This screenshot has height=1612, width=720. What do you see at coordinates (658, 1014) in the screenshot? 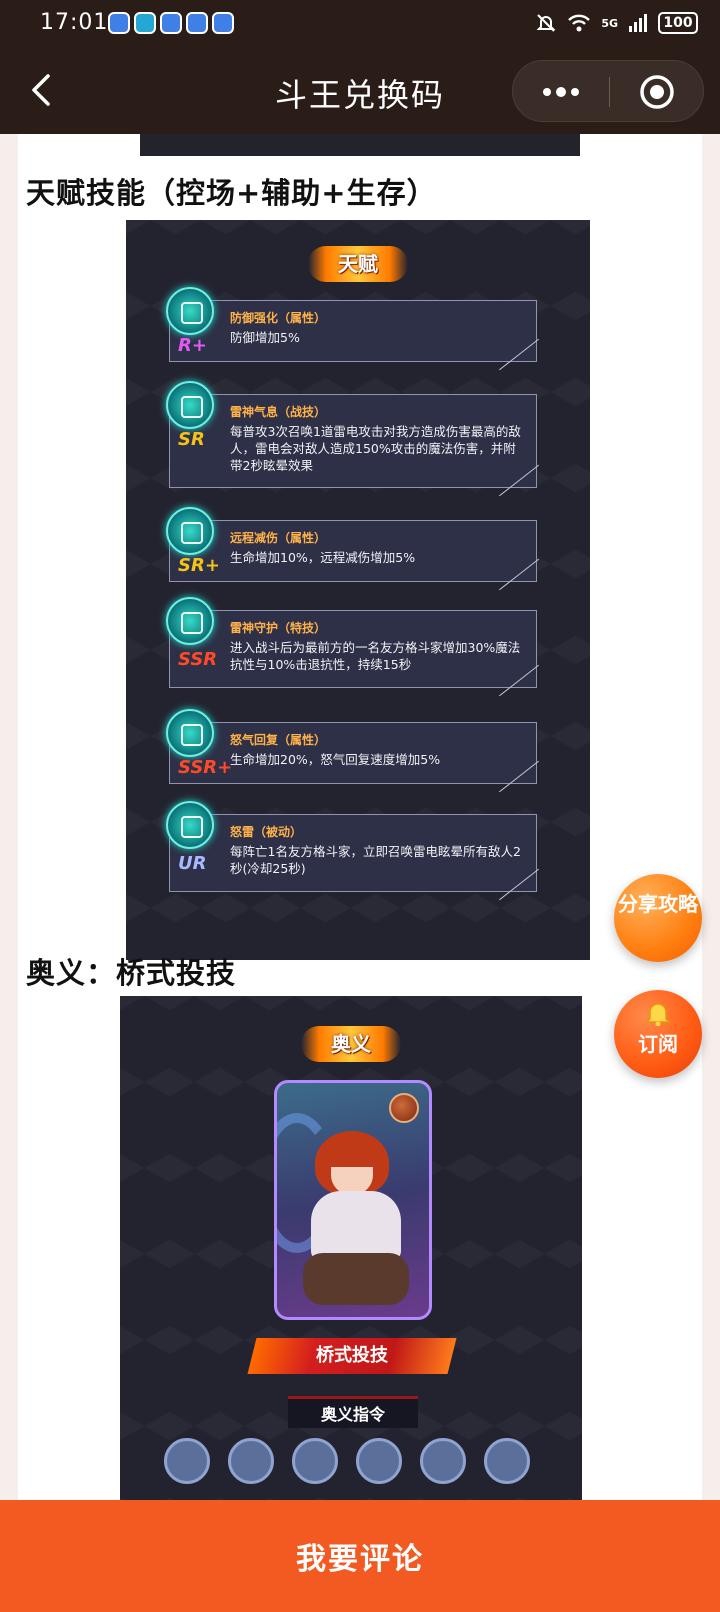
I see `bell-icon` at bounding box center [658, 1014].